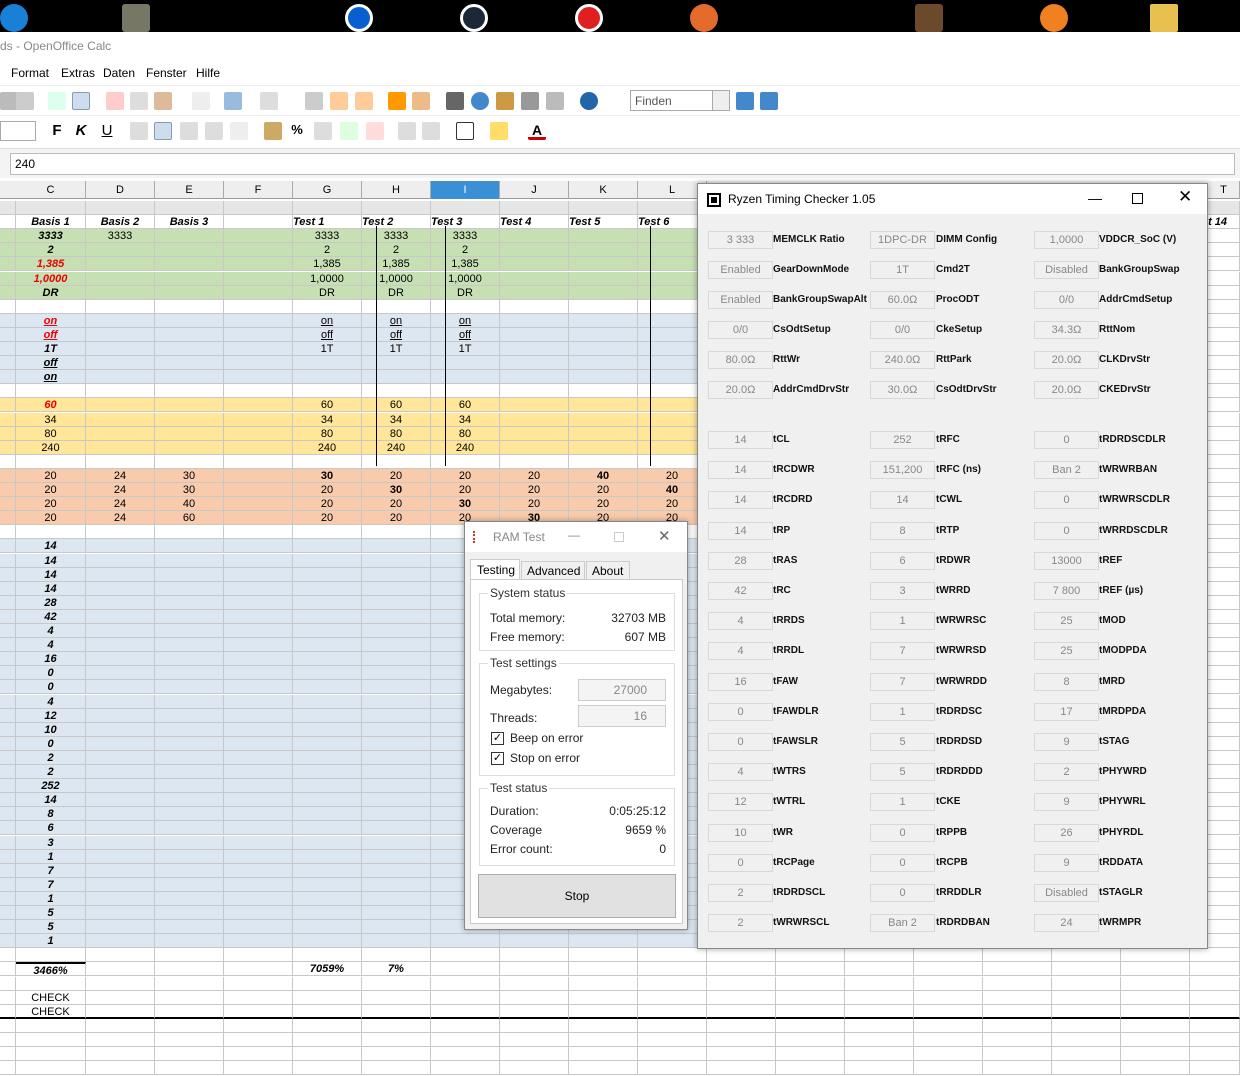  Describe the element at coordinates (396, 250) in the screenshot. I see `sheet-cell: 2` at that location.